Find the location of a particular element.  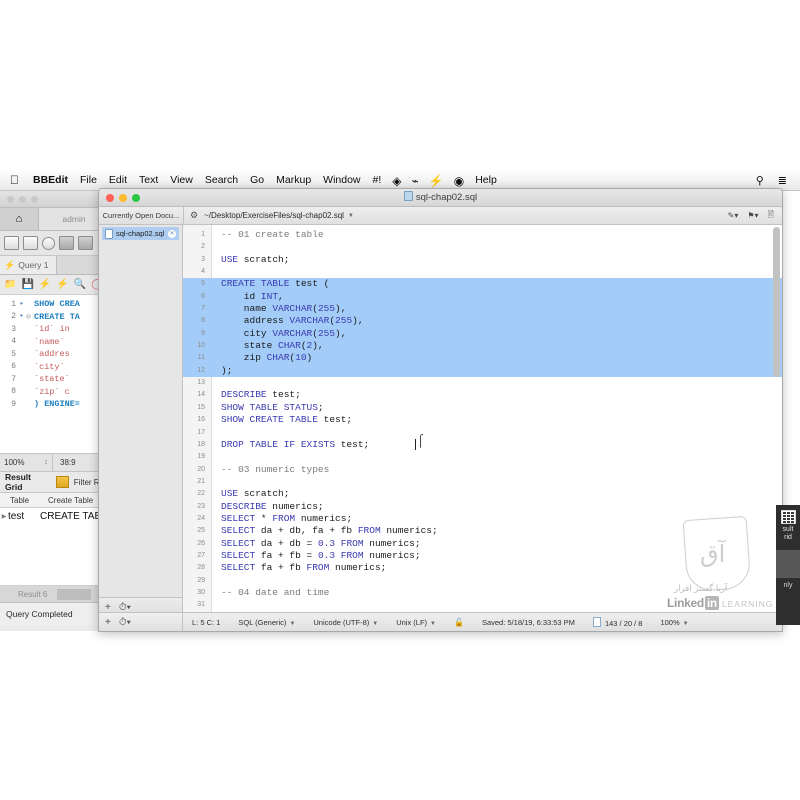

code-line: 20 -- 03 numeric types is located at coordinates (482, 470).